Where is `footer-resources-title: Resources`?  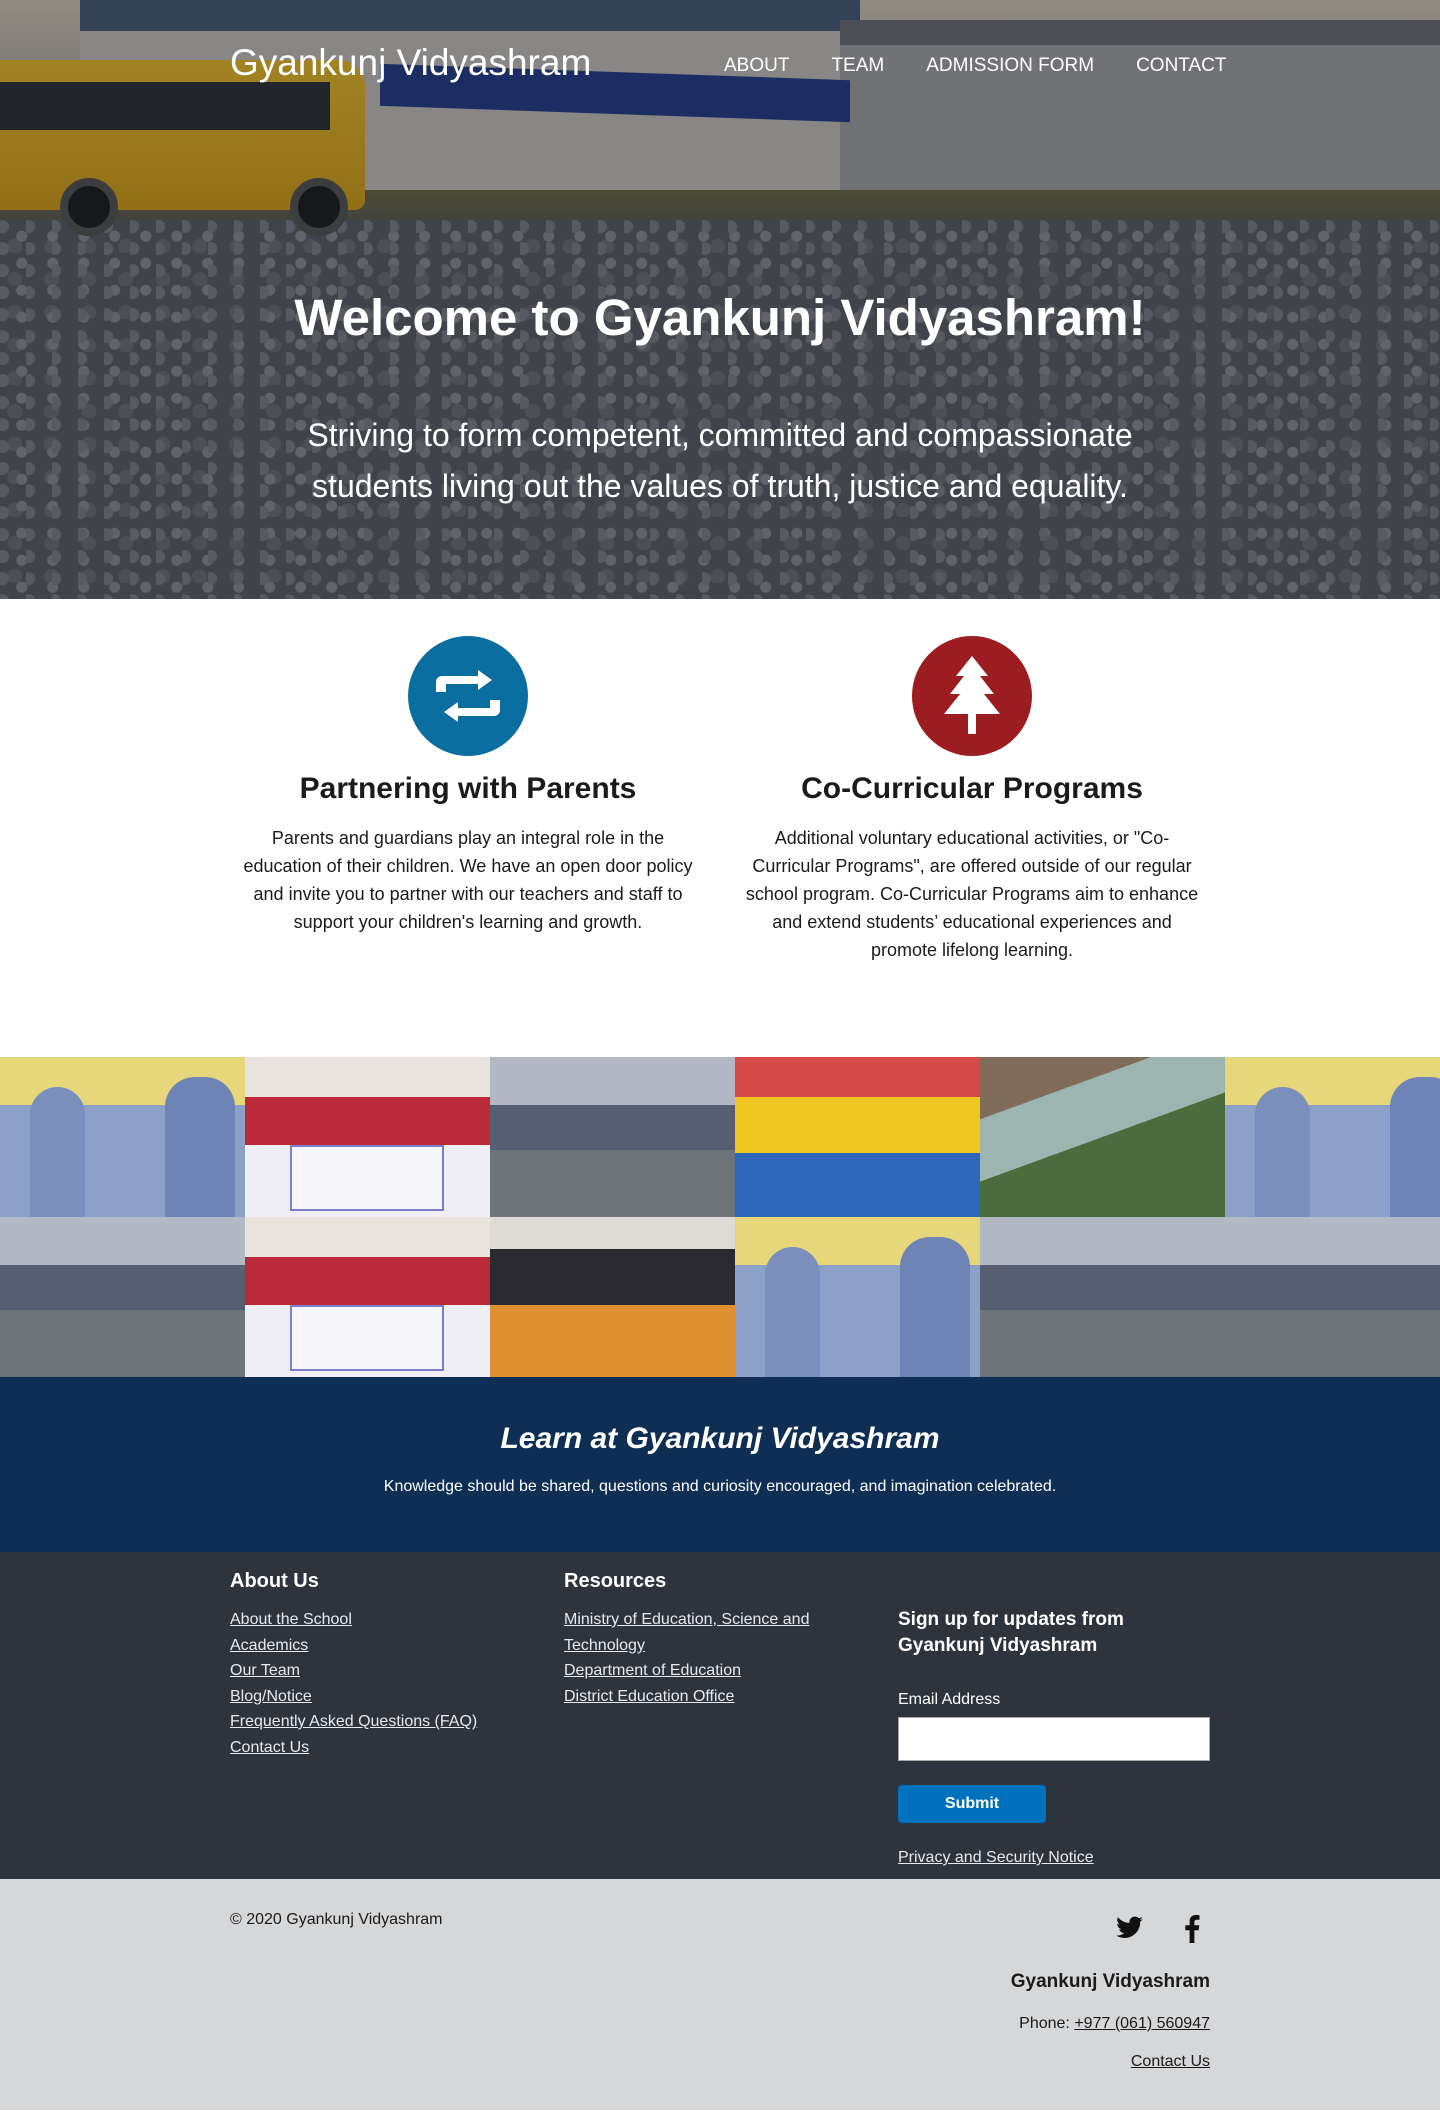
footer-resources-title: Resources is located at coordinates (615, 1581).